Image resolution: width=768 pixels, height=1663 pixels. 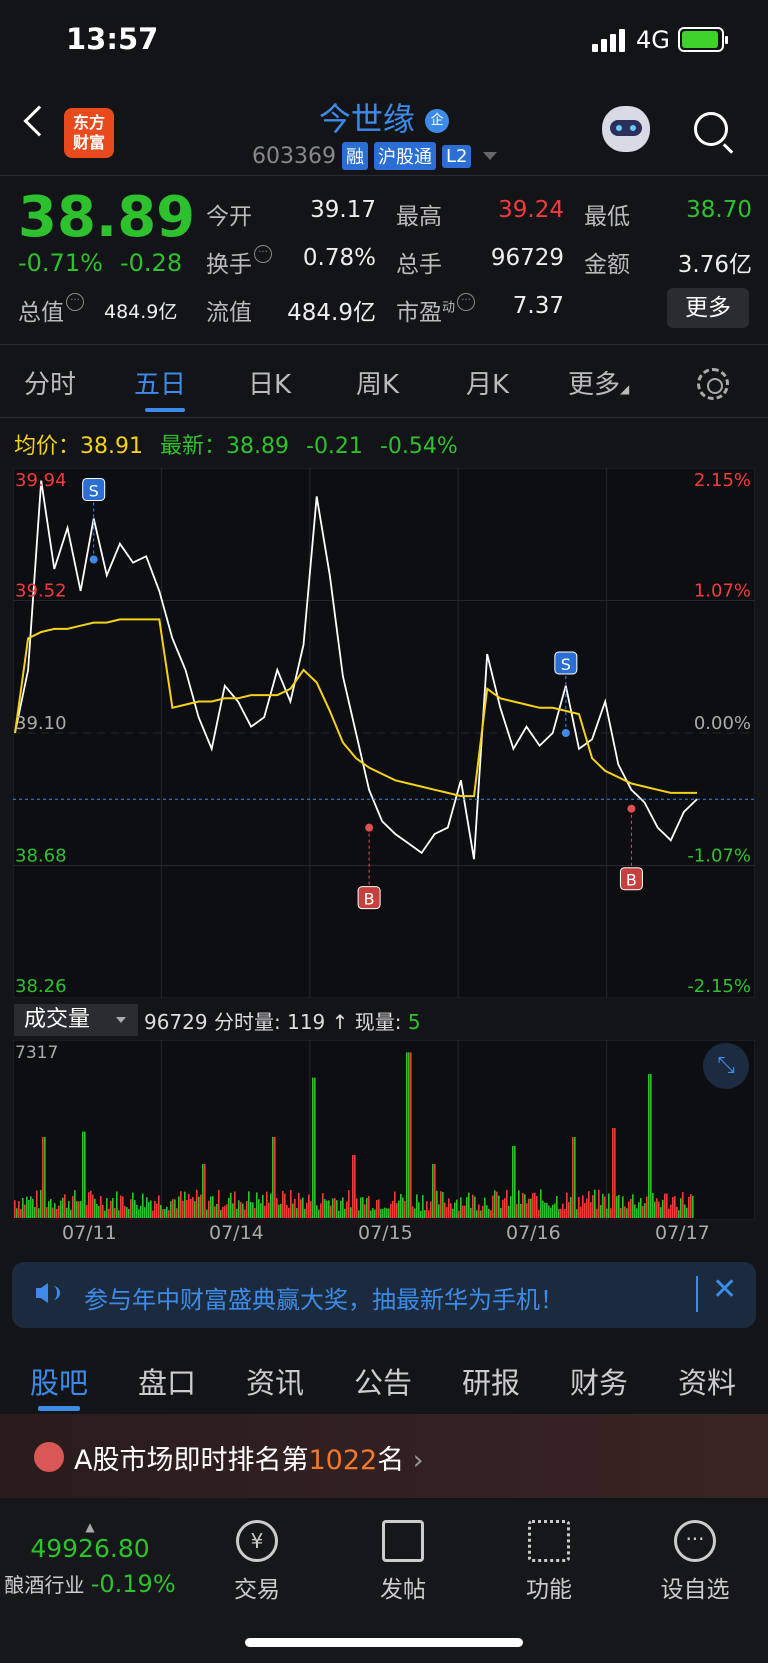 What do you see at coordinates (599, 1381) in the screenshot?
I see `tab-finance: 财务` at bounding box center [599, 1381].